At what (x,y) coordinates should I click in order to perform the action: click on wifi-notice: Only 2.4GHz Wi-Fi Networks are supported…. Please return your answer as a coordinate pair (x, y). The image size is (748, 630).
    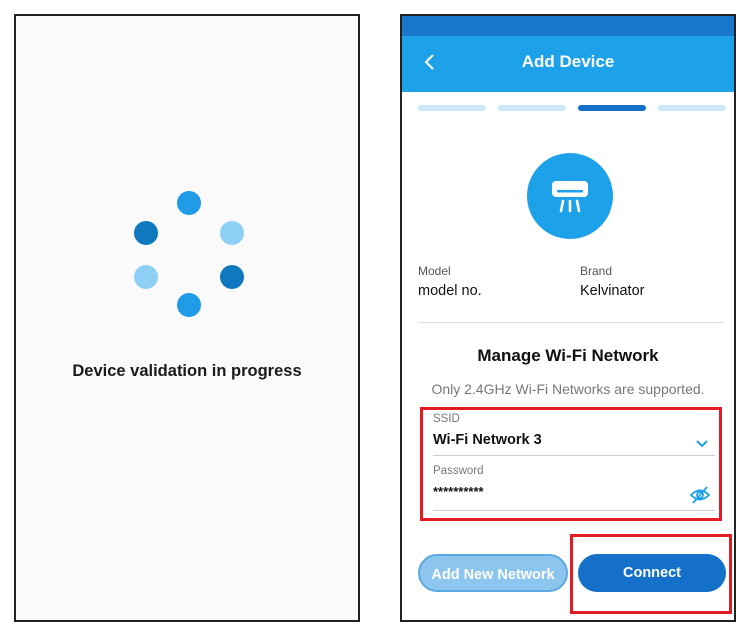
    Looking at the image, I should click on (568, 389).